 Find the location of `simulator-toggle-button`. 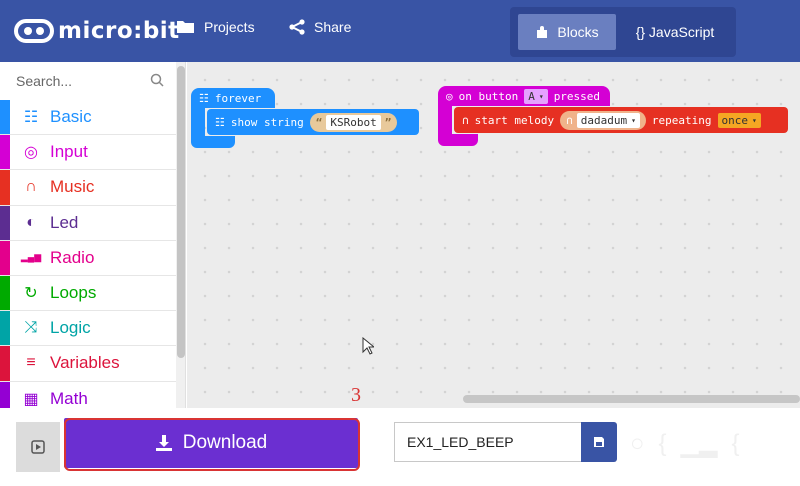

simulator-toggle-button is located at coordinates (38, 447).